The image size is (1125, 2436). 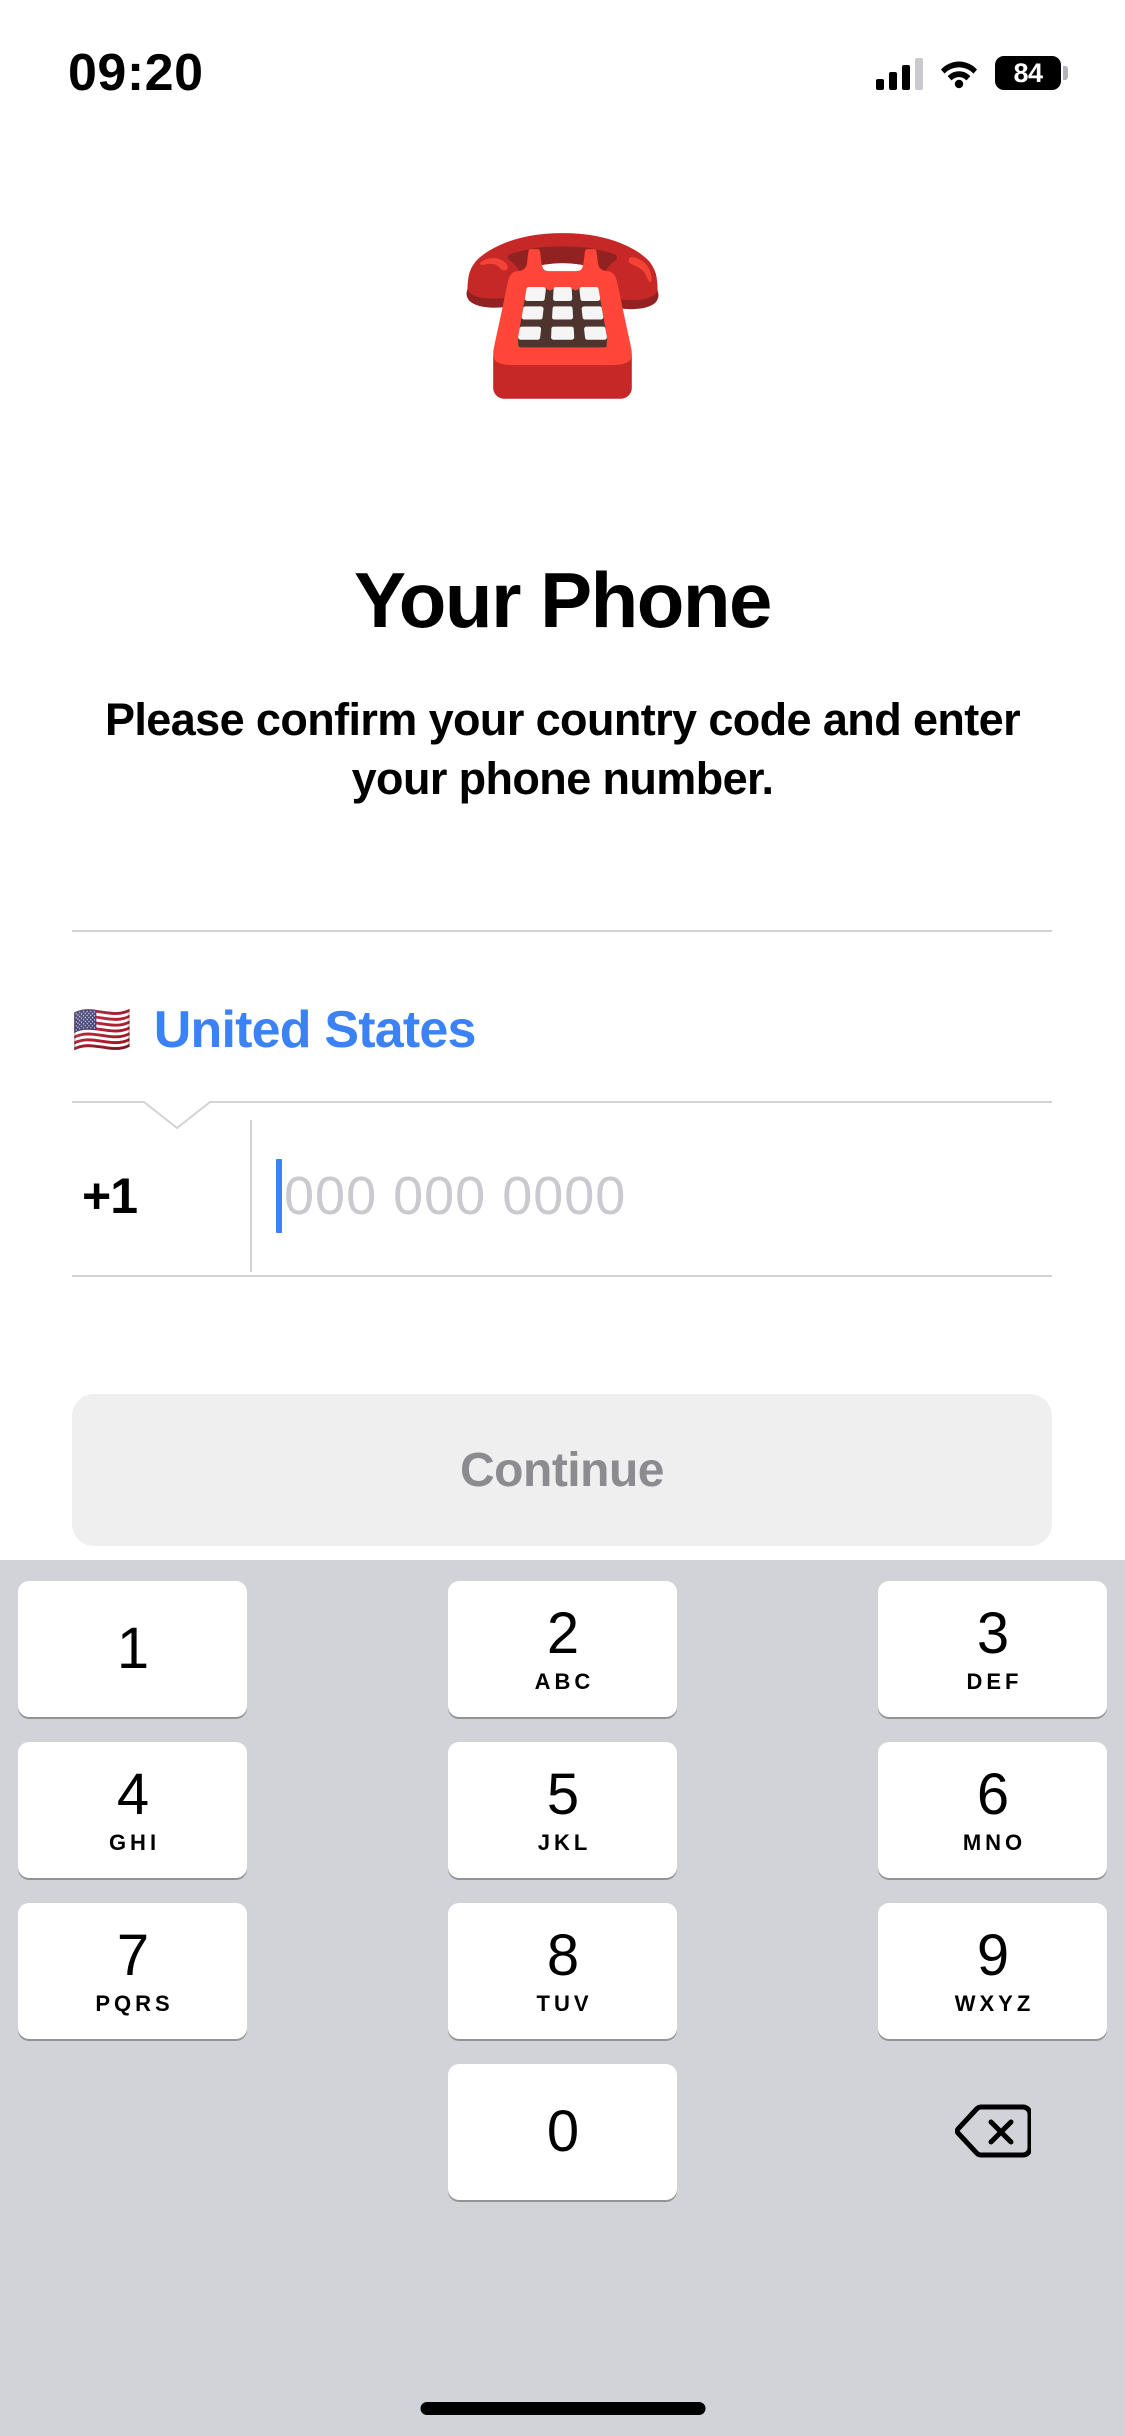 I want to click on keypad-key-9: 9 WXYZ, so click(x=992, y=1971).